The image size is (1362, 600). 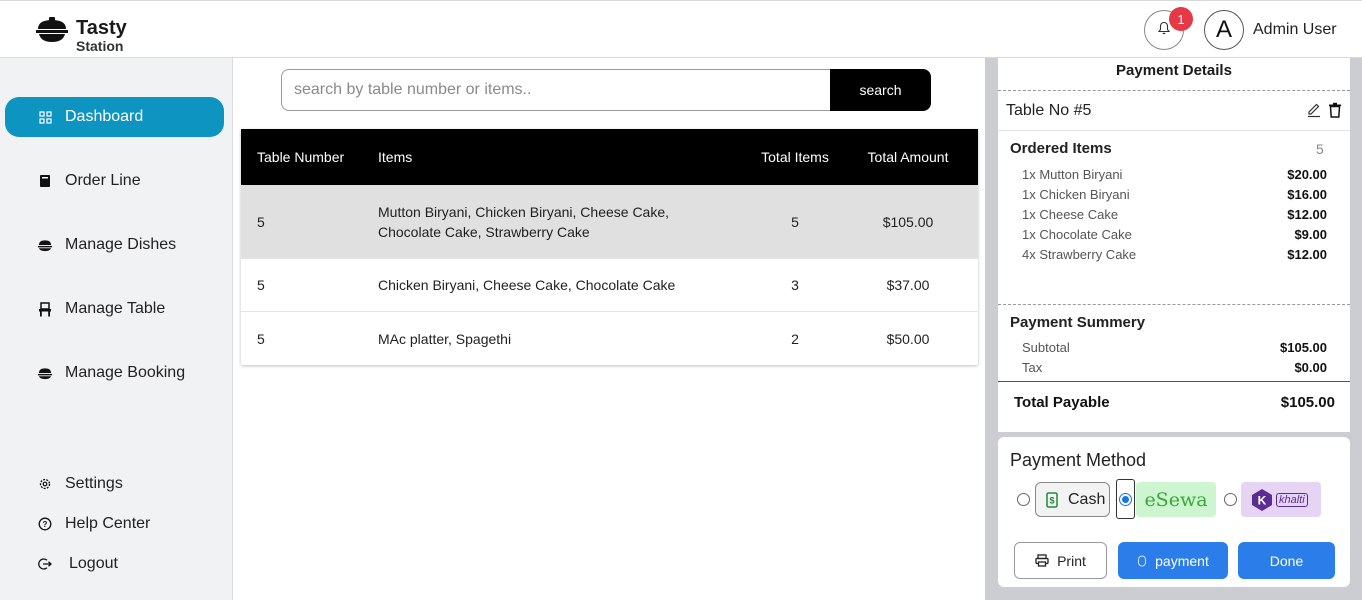 I want to click on print-label: Print, so click(x=1071, y=560).